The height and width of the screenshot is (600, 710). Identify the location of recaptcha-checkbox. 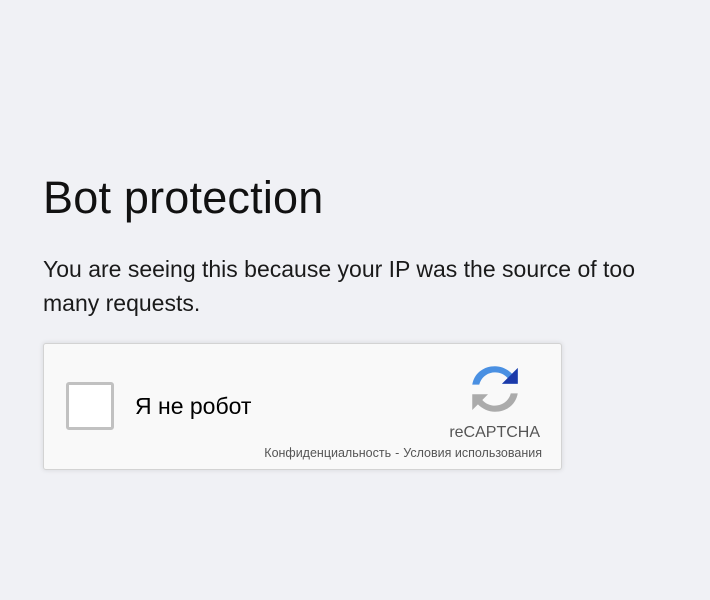
(90, 406).